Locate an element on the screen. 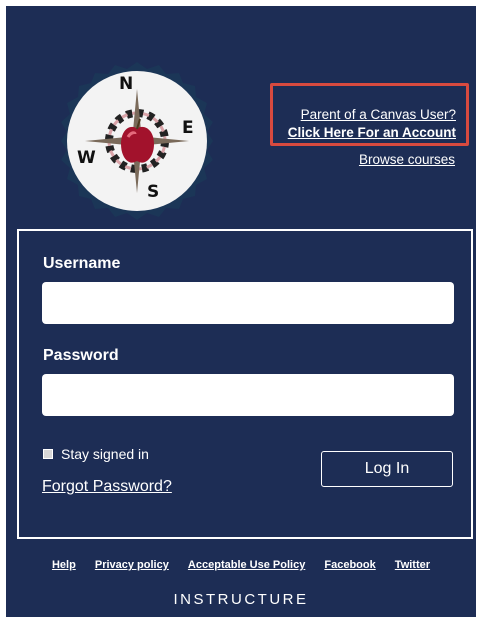 The height and width of the screenshot is (621, 481). stay-signed-in: Stay signed in is located at coordinates (96, 454).